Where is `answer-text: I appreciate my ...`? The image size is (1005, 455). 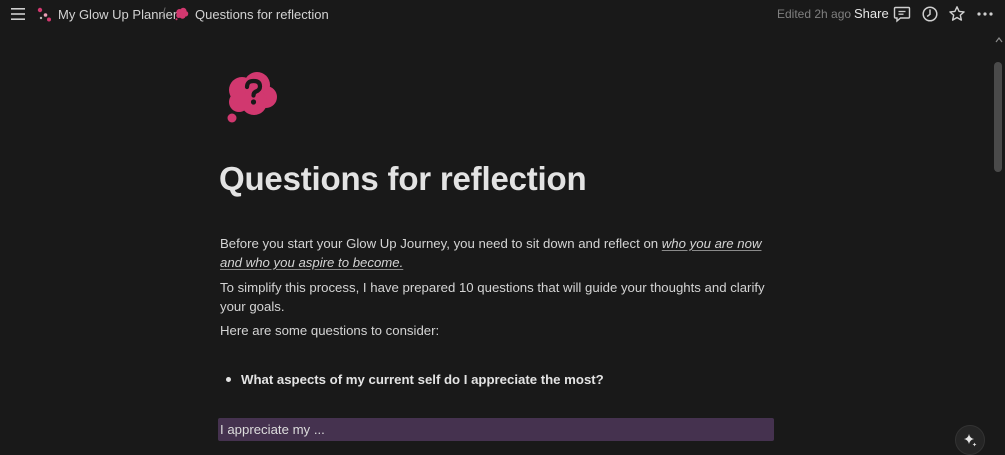
answer-text: I appreciate my ... is located at coordinates (272, 429).